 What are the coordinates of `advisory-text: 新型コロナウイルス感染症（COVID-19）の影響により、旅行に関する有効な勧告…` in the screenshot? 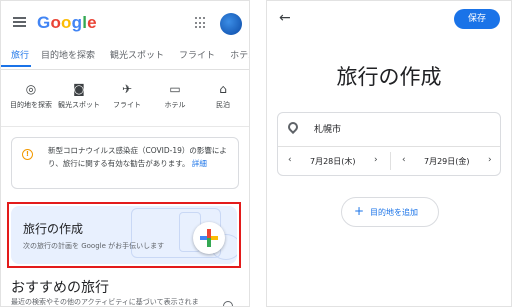 It's located at (141, 157).